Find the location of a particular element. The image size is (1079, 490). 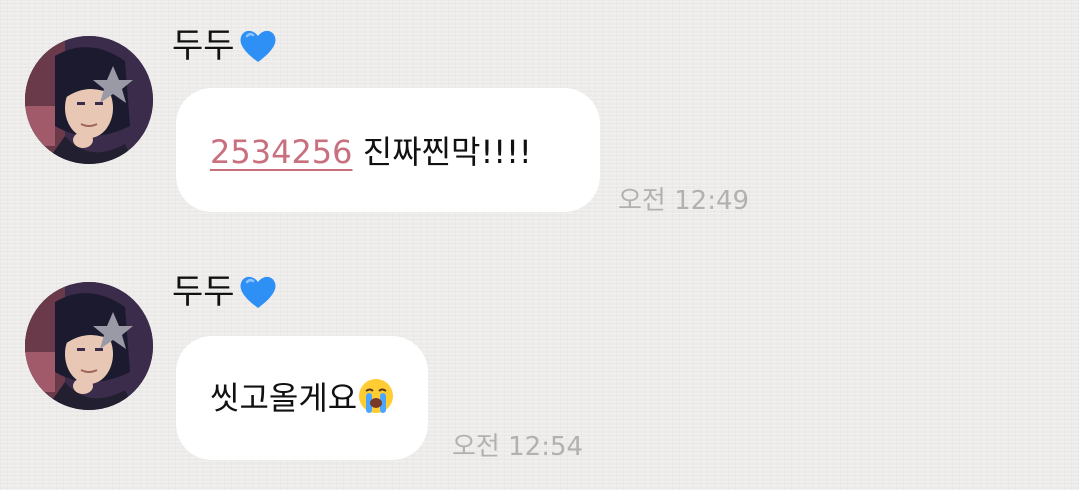

message-body: 진짜찐막!!!! is located at coordinates (442, 152).